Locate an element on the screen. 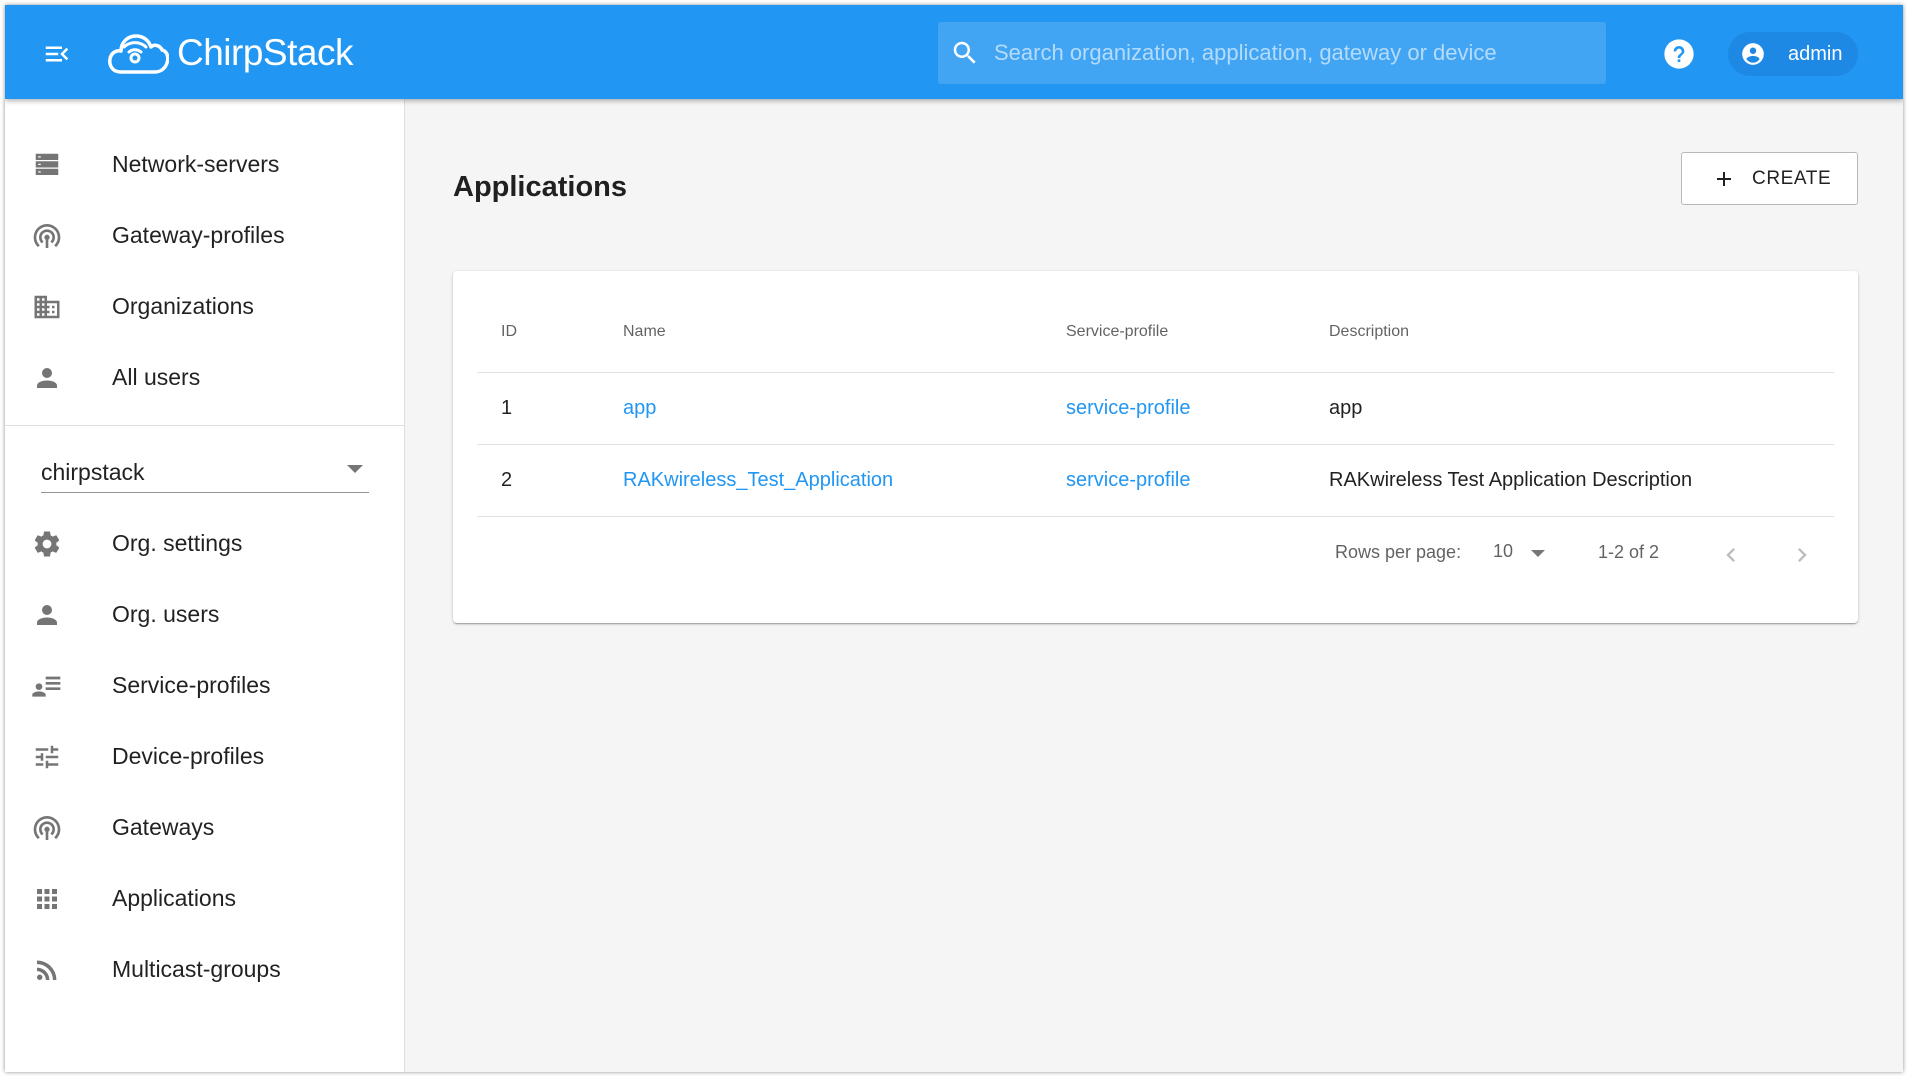 The width and height of the screenshot is (1911, 1080). search-bar is located at coordinates (1272, 53).